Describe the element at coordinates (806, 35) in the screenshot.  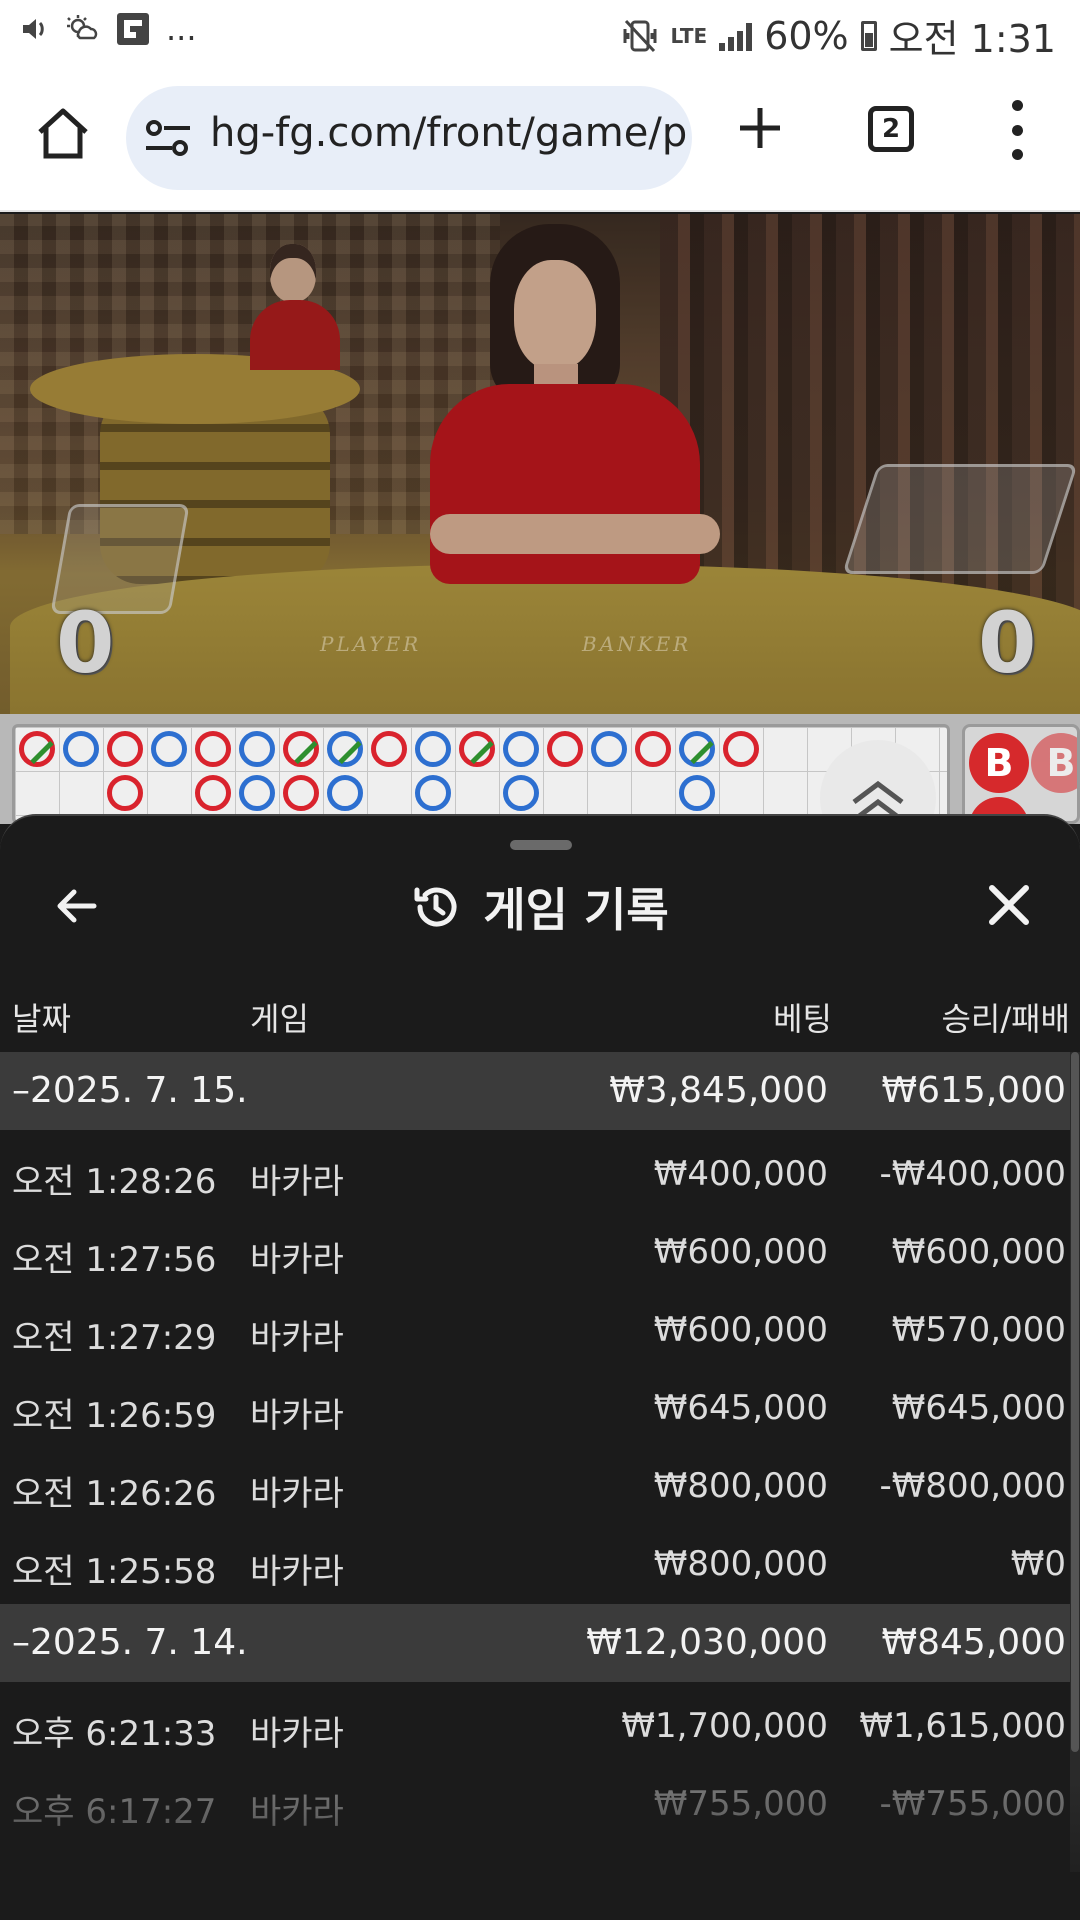
I see `battery-percent: 60%` at that location.